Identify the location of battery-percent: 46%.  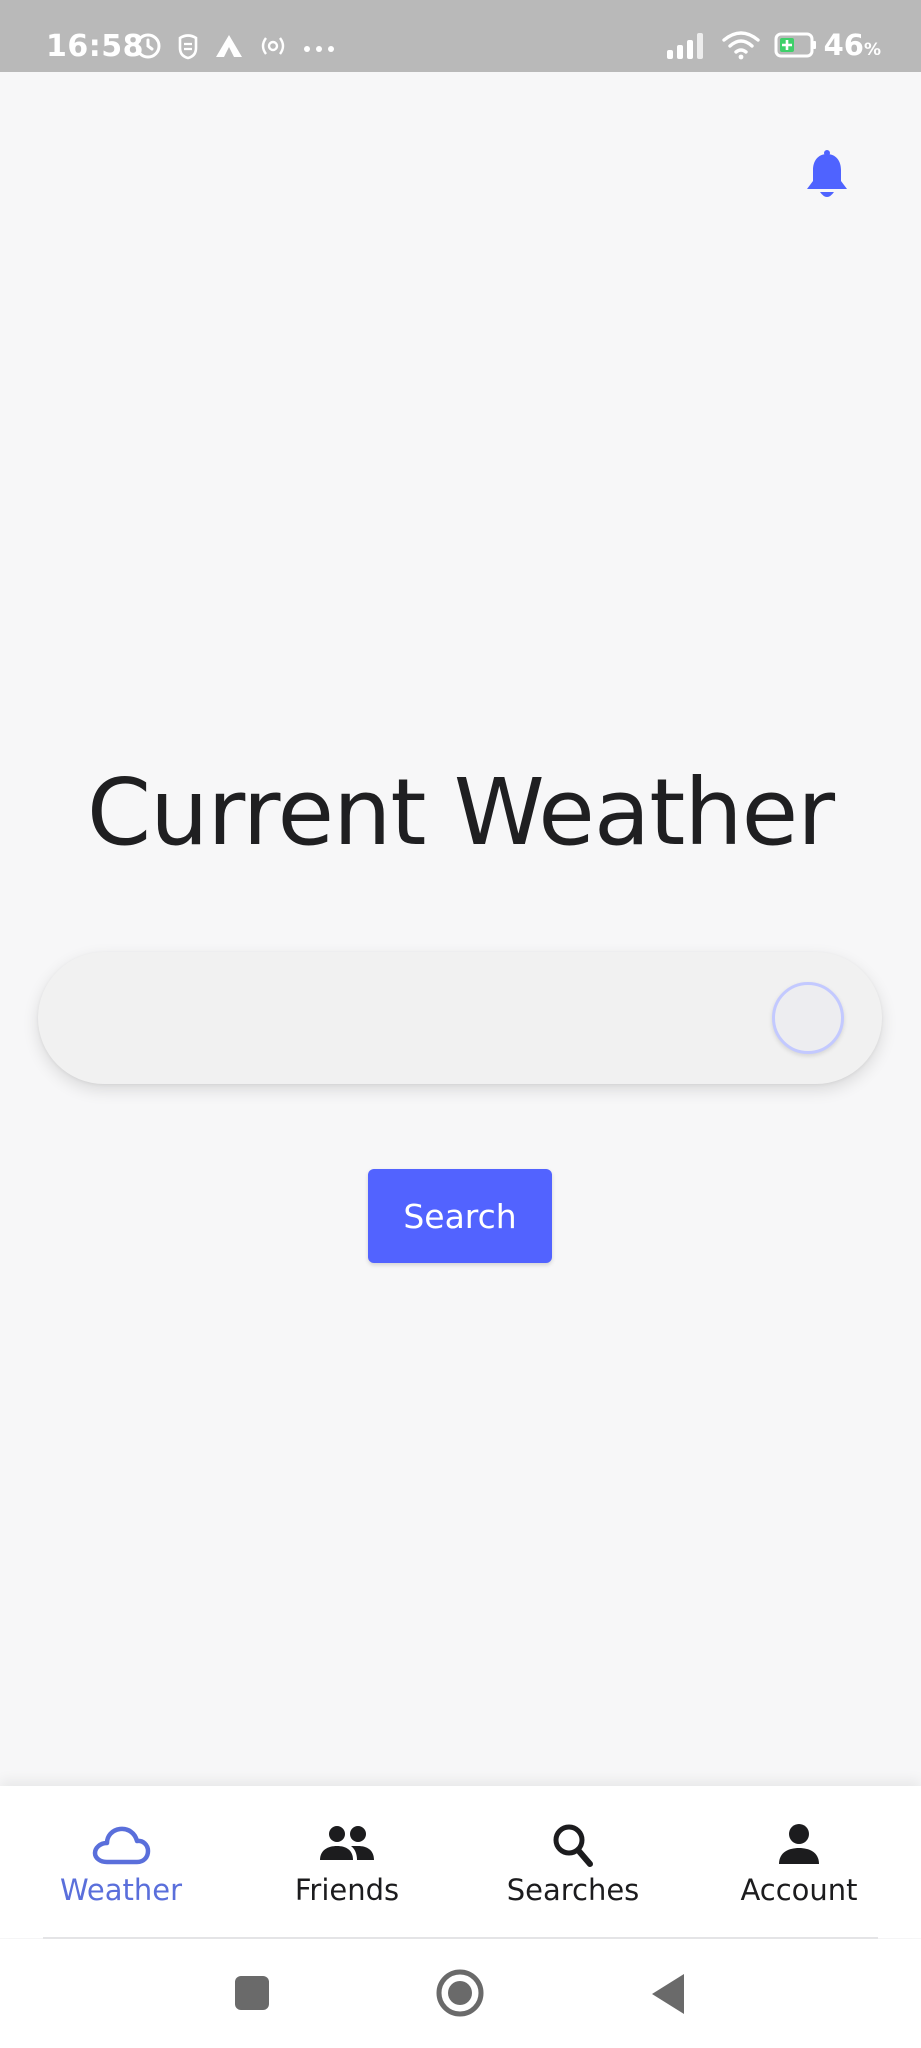
(852, 47).